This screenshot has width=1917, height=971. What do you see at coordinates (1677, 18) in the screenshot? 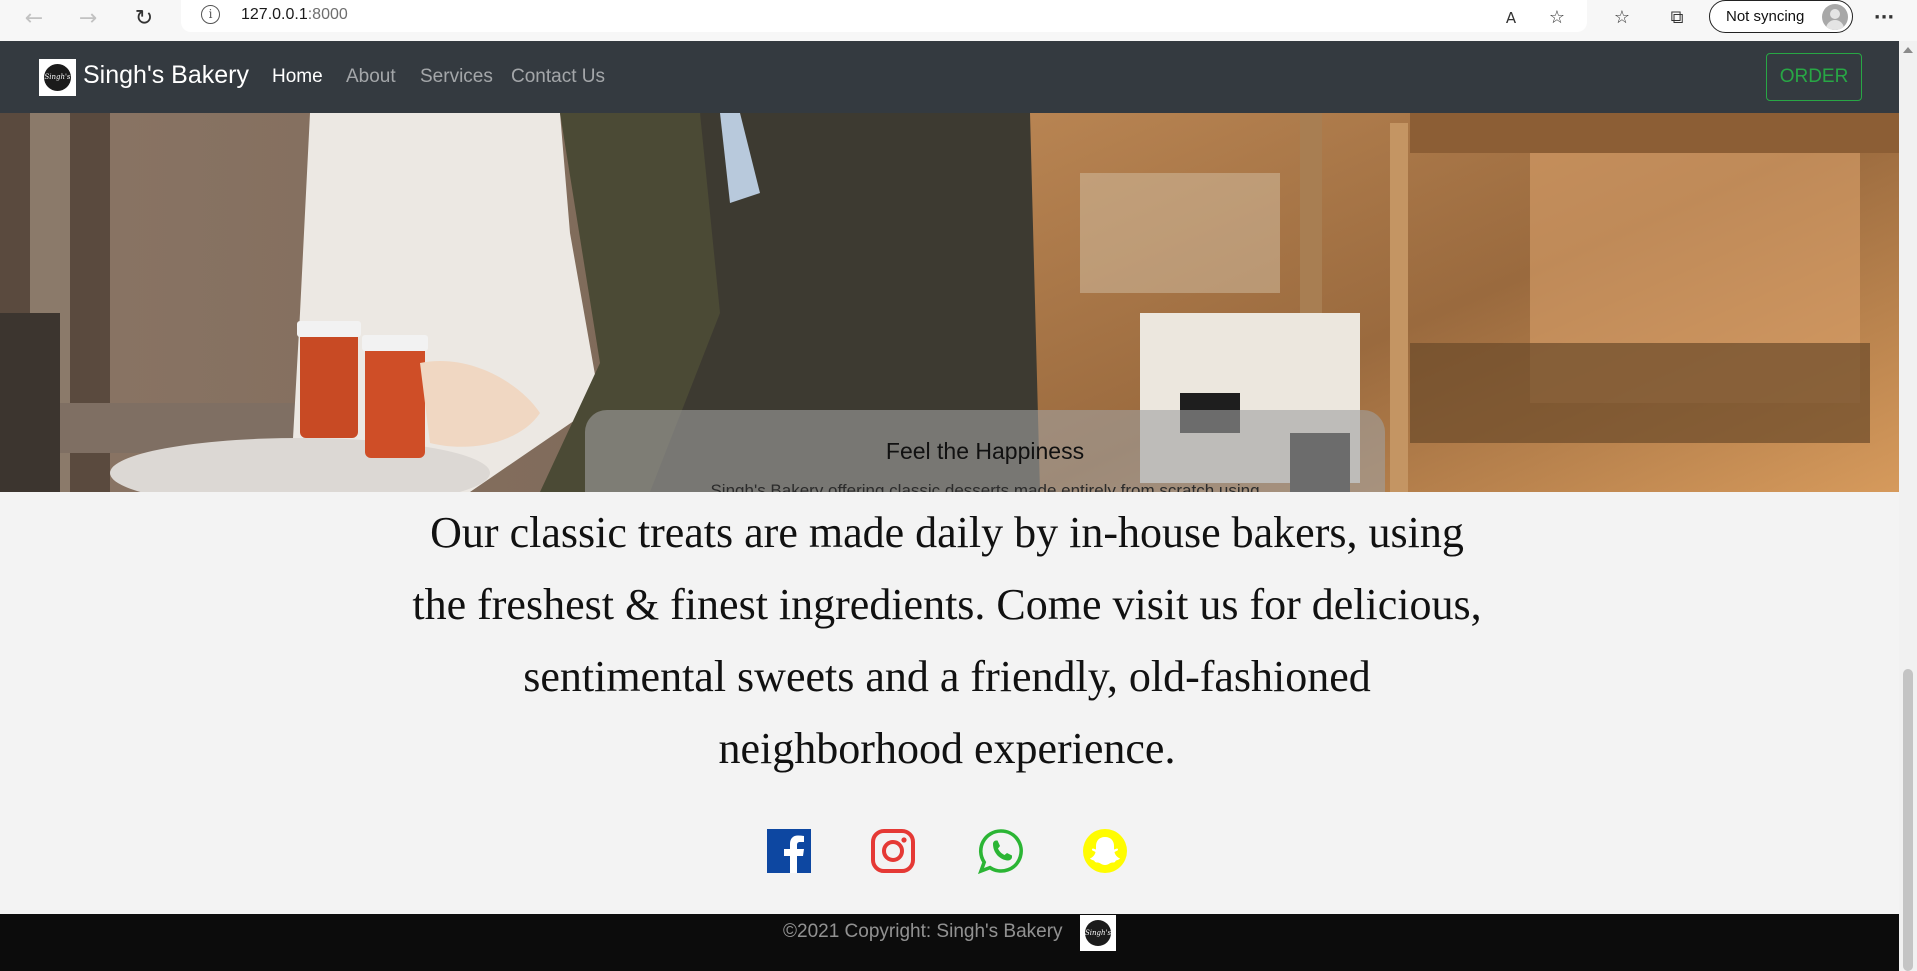
I see `collections-icon: ⧉` at bounding box center [1677, 18].